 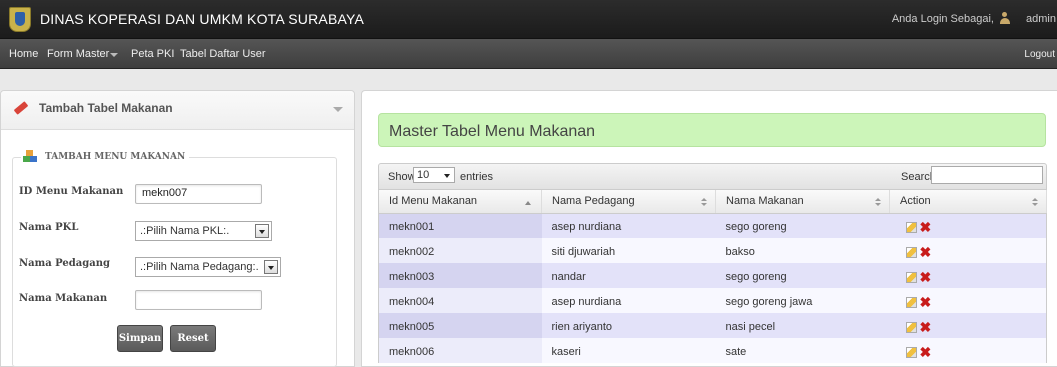 What do you see at coordinates (177, 110) in the screenshot?
I see `panel-header: Tambah Tabel Makanan` at bounding box center [177, 110].